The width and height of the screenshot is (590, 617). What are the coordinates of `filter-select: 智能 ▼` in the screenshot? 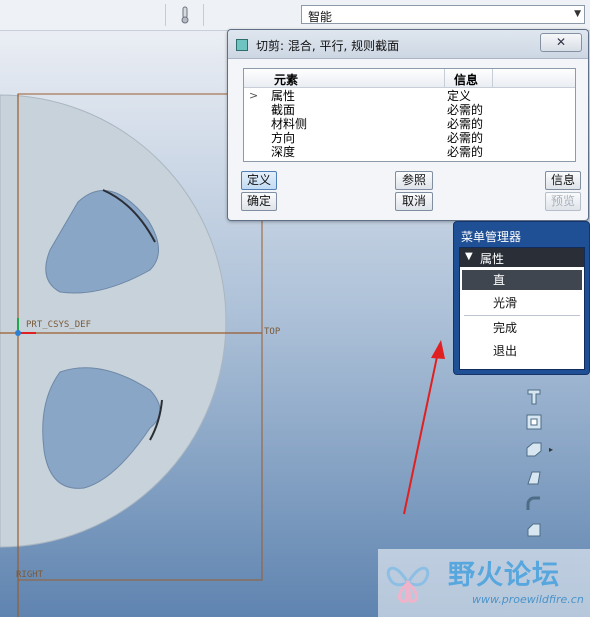 It's located at (443, 14).